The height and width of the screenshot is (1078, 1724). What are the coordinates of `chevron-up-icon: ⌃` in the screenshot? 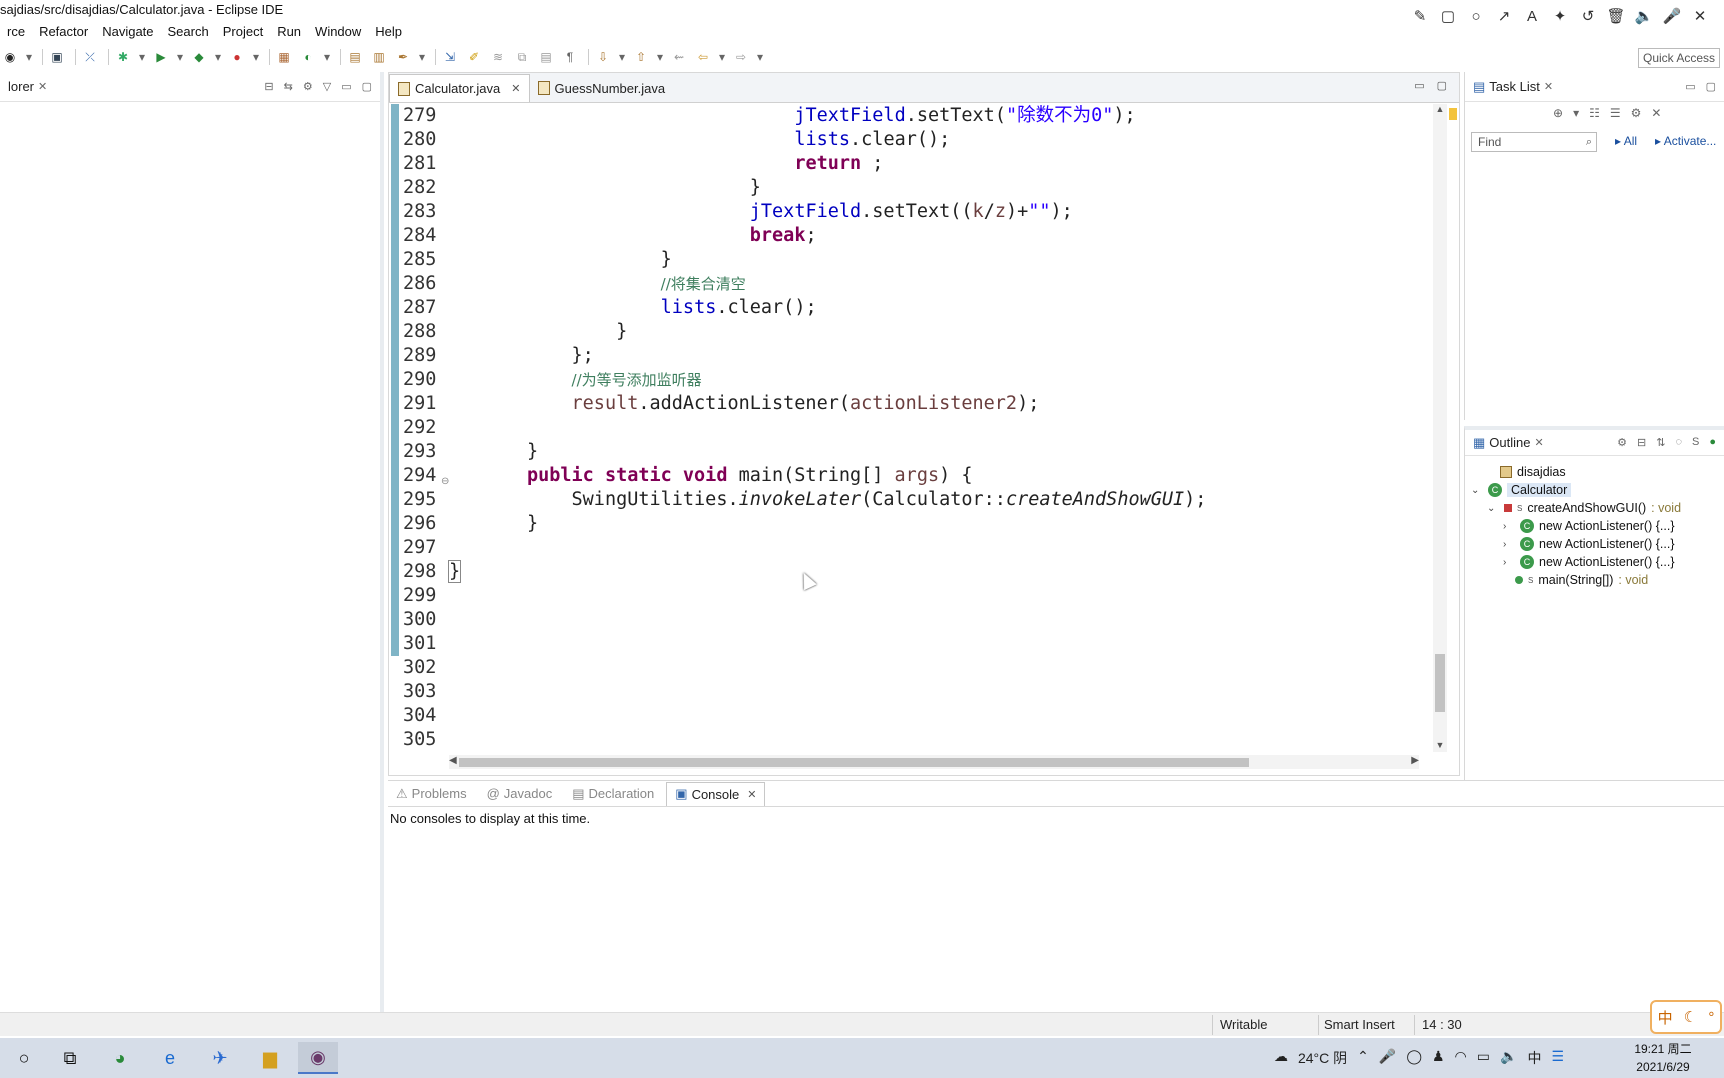 It's located at (1363, 1058).